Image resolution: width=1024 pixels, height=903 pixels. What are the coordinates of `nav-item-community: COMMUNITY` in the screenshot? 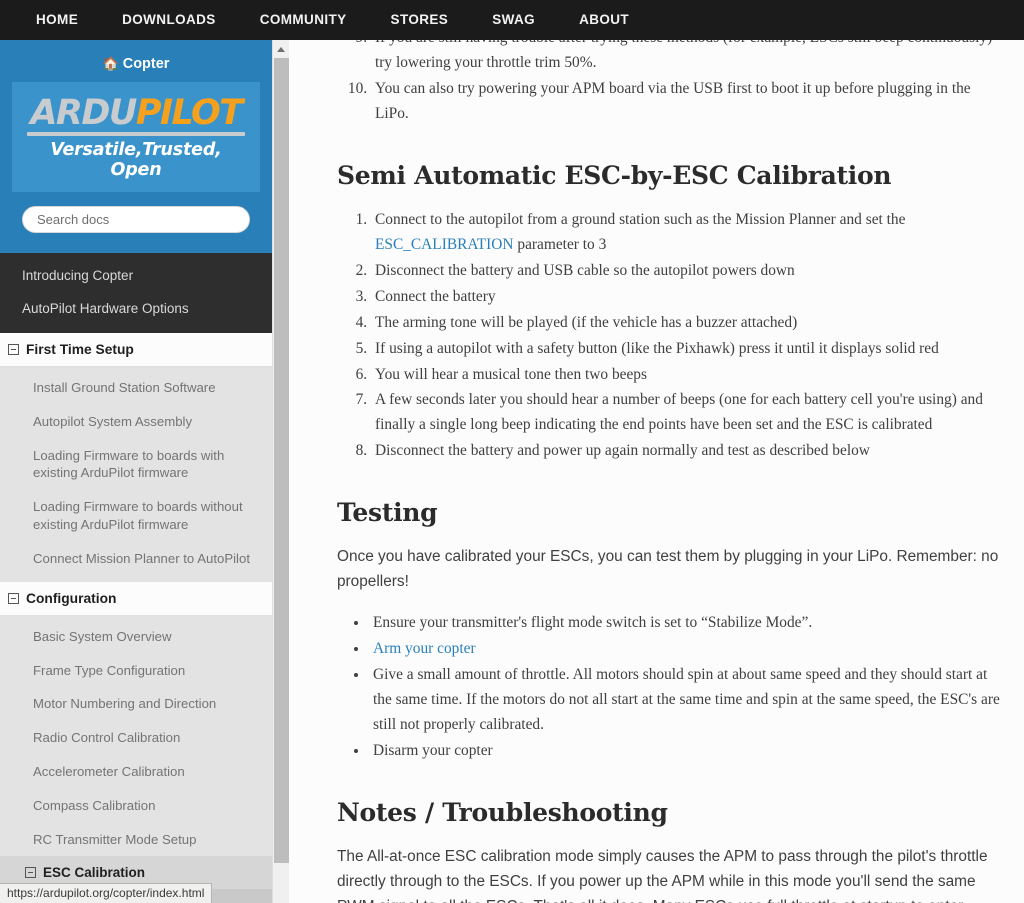 It's located at (303, 20).